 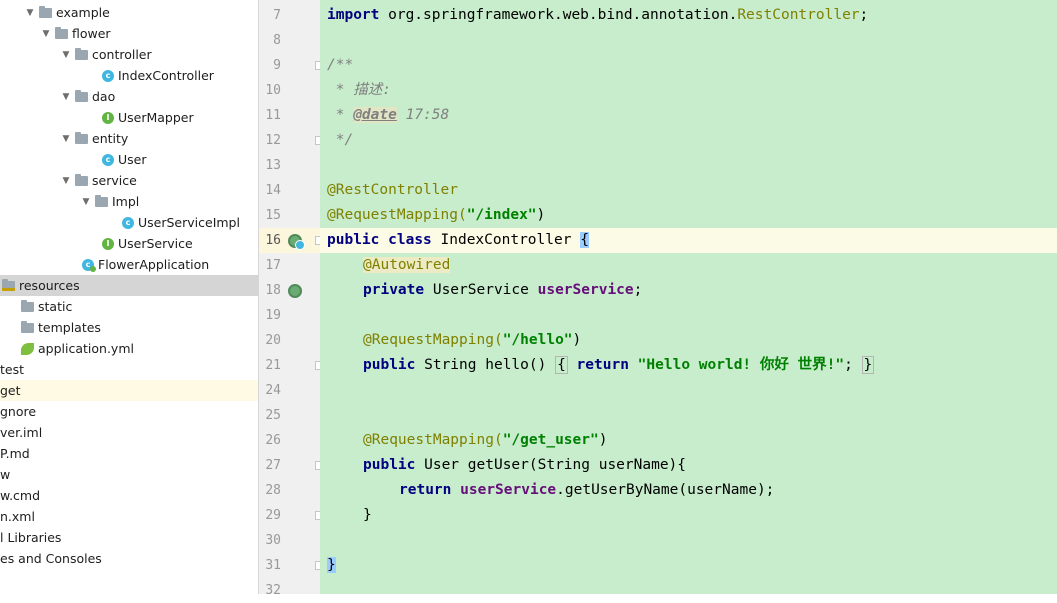 What do you see at coordinates (129, 474) in the screenshot?
I see `tree-item-mvnw: w` at bounding box center [129, 474].